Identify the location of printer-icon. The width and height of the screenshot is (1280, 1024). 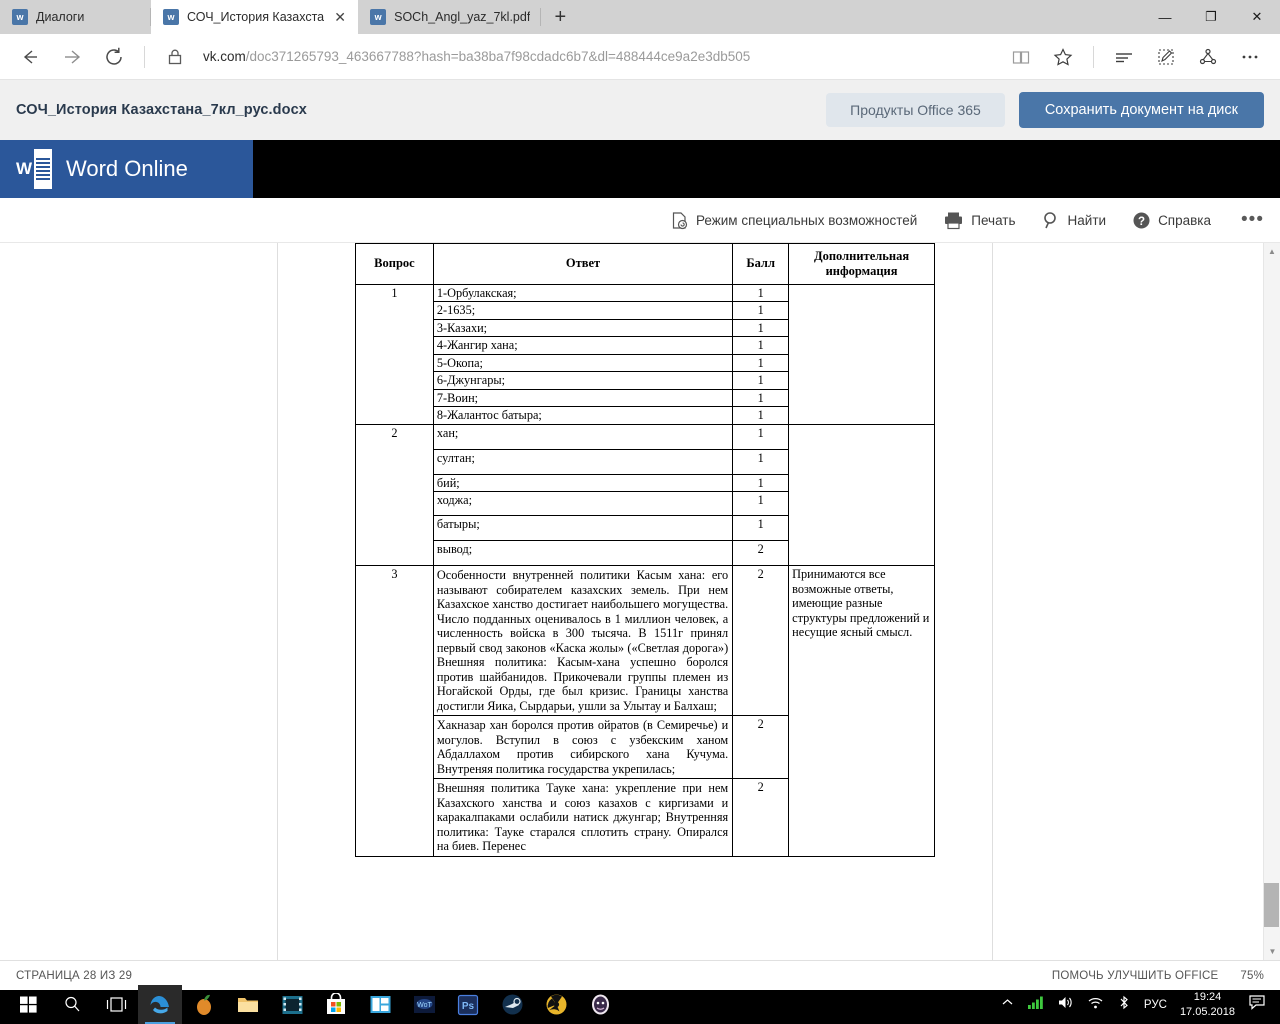
(953, 220).